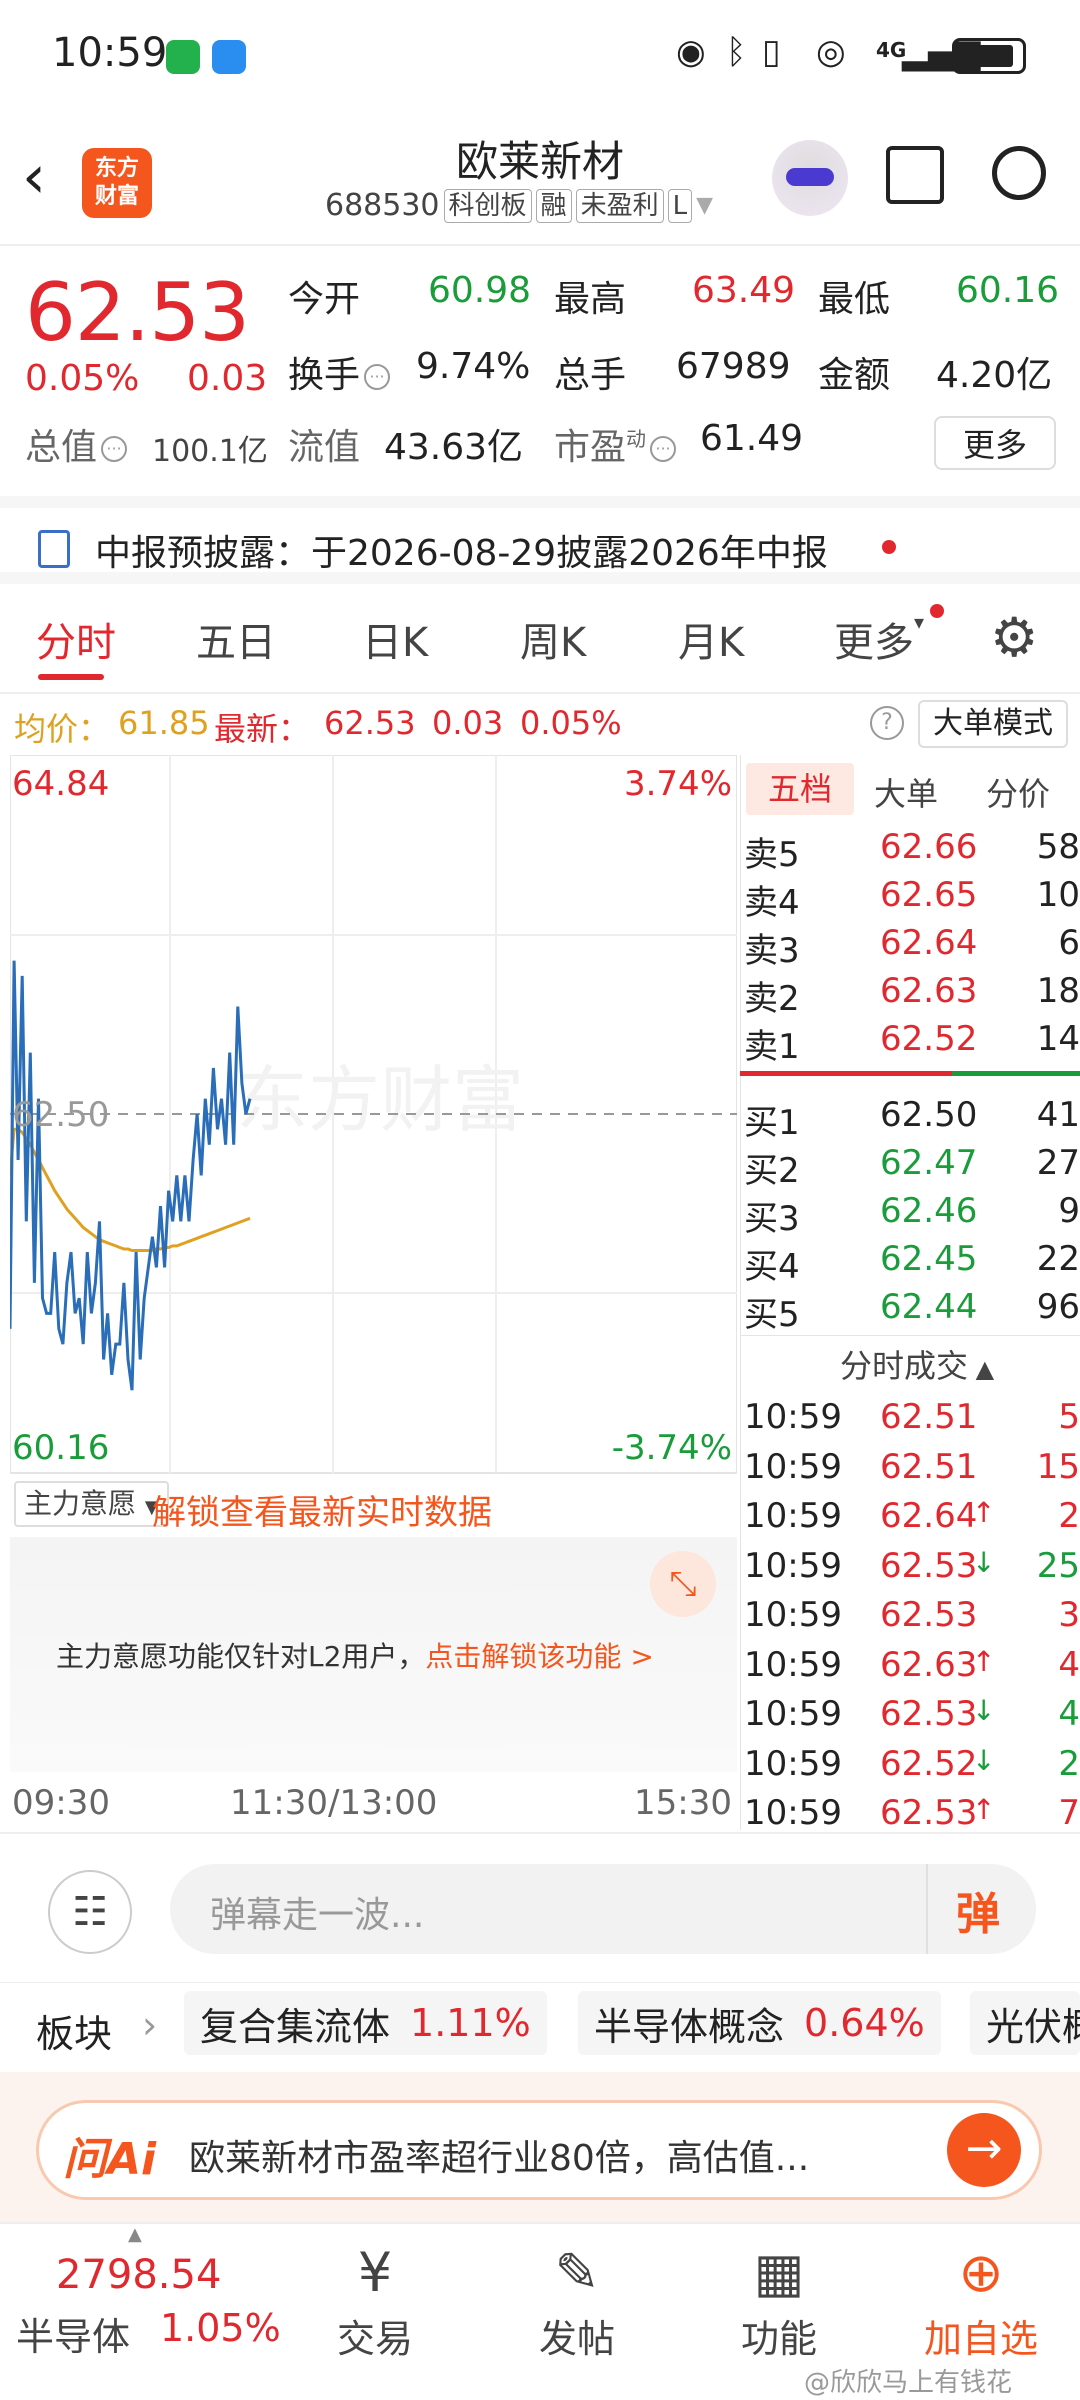 The width and height of the screenshot is (1080, 2400). I want to click on bid-row: 买5 62.44 96, so click(910, 1309).